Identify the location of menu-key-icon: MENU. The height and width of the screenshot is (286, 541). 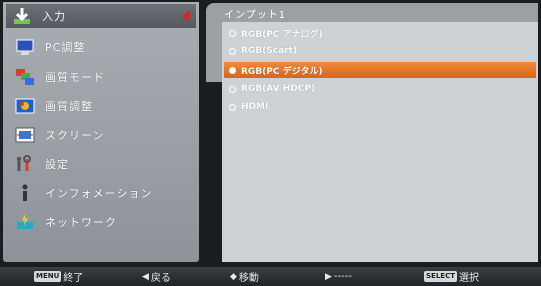
(48, 276).